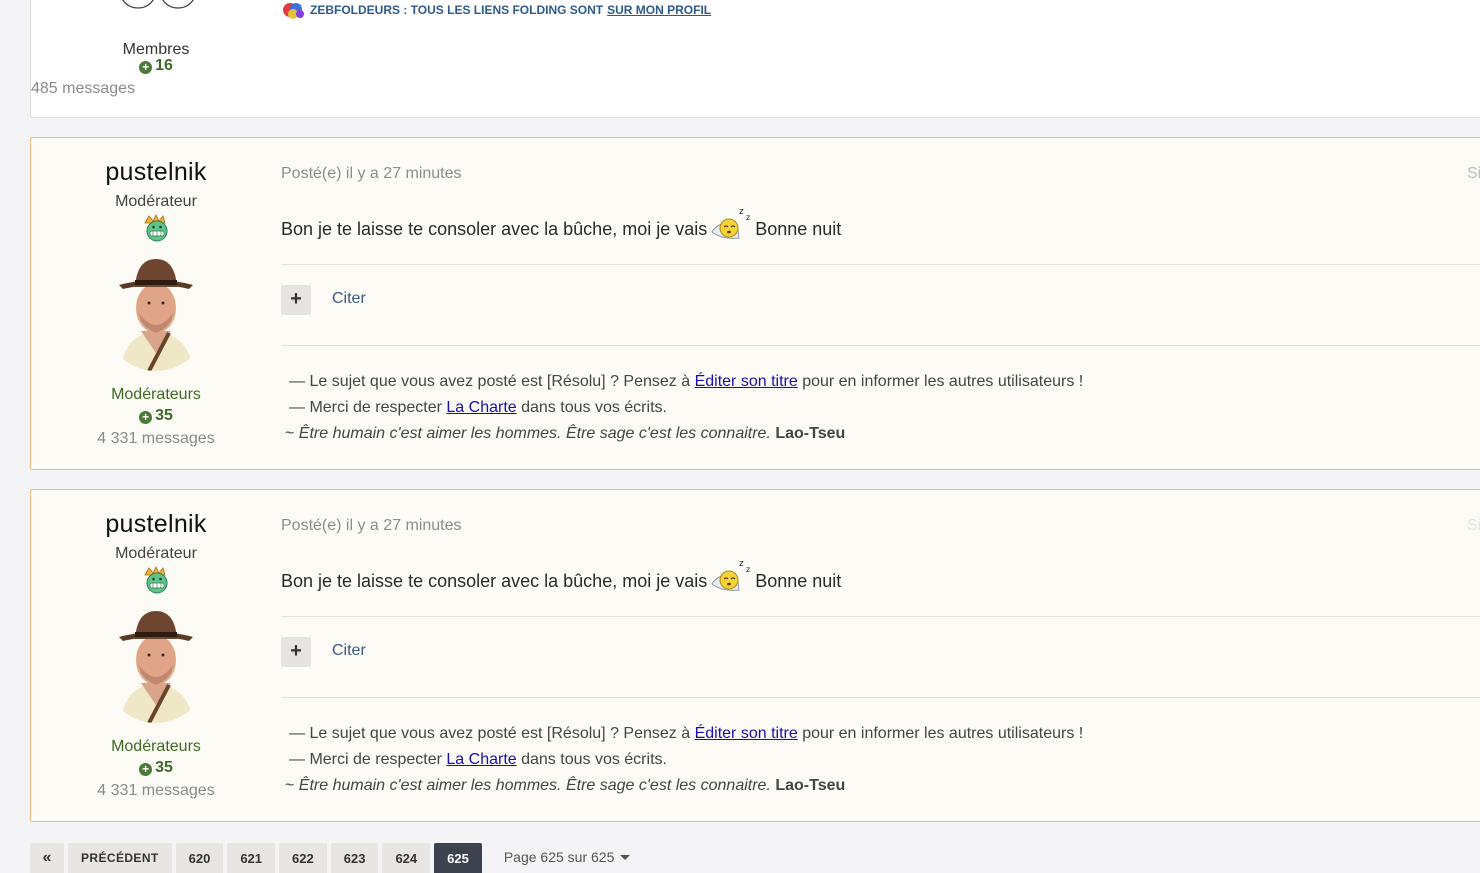  What do you see at coordinates (293, 11) in the screenshot?
I see `folding-logo-icon` at bounding box center [293, 11].